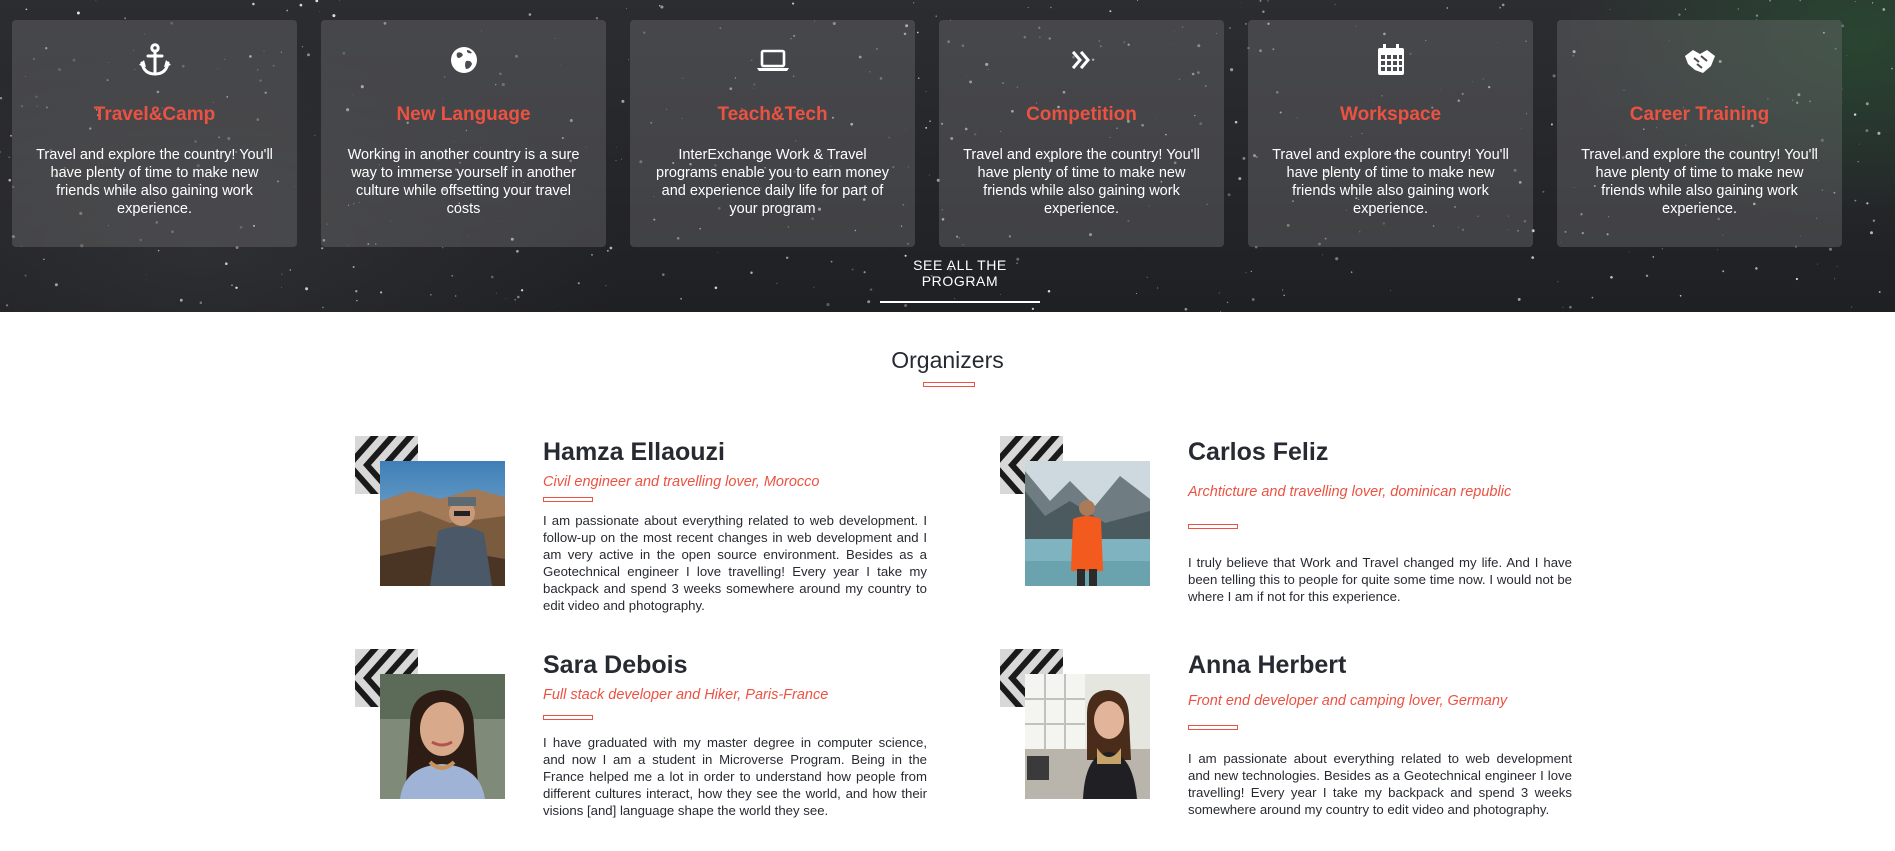 This screenshot has width=1895, height=851. Describe the element at coordinates (949, 384) in the screenshot. I see `title-underline` at that location.